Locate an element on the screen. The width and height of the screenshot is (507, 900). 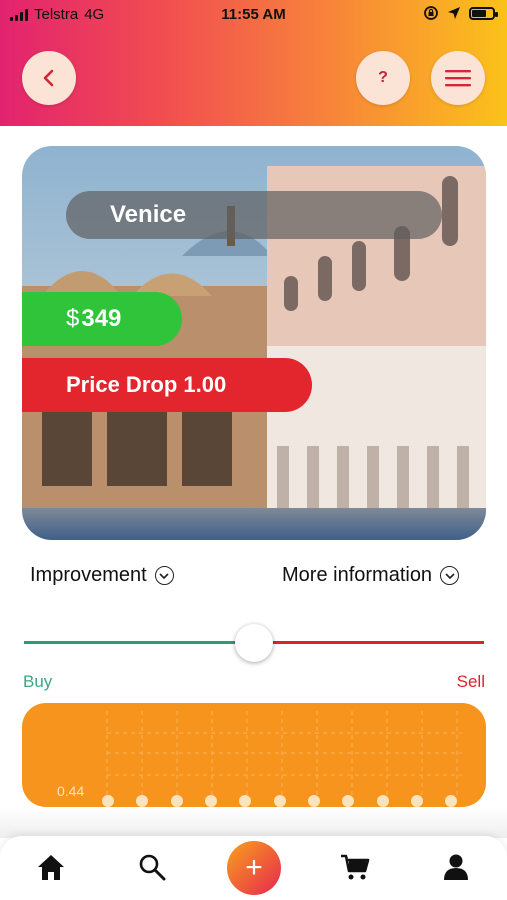
status-icons is located at coordinates (460, 13).